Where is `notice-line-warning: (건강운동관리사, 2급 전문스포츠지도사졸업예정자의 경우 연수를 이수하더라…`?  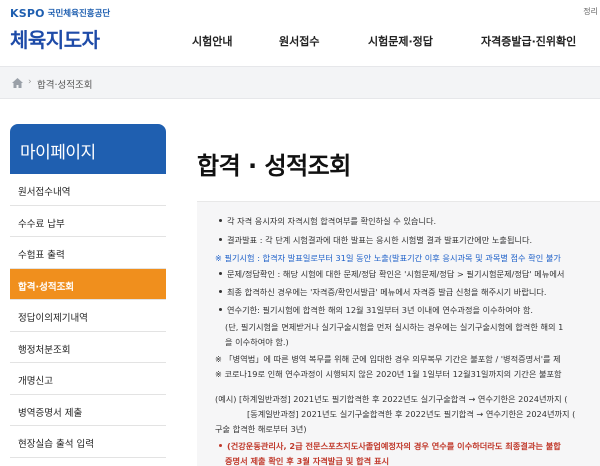 notice-line-warning: (건강운동관리사, 2급 전문스포츠지도사졸업예정자의 경우 연수를 이수하더라… is located at coordinates (390, 446).